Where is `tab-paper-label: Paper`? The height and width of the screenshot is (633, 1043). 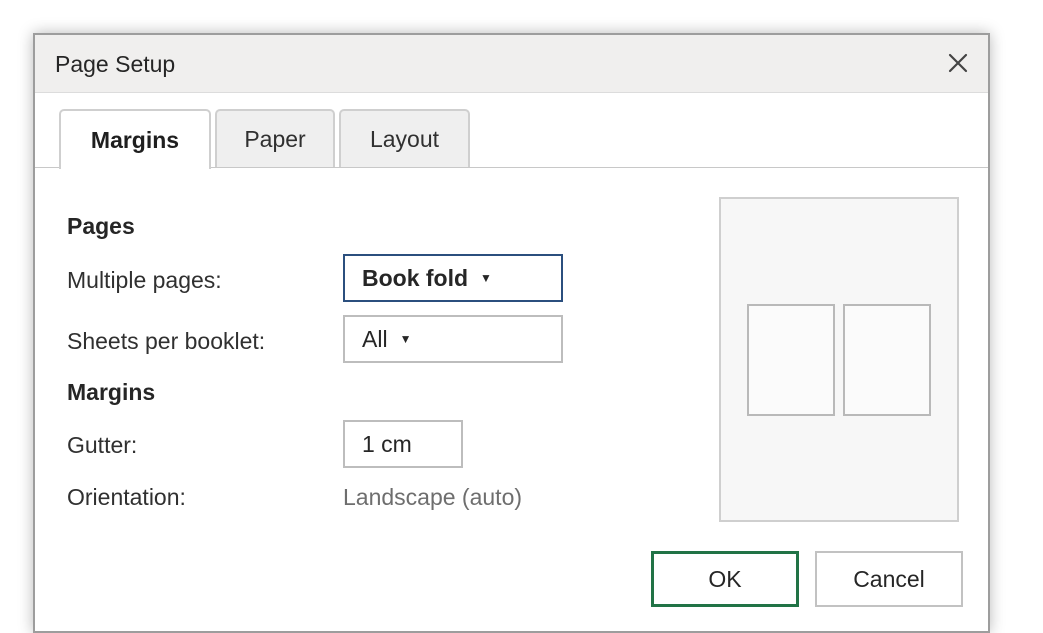
tab-paper-label: Paper is located at coordinates (275, 138).